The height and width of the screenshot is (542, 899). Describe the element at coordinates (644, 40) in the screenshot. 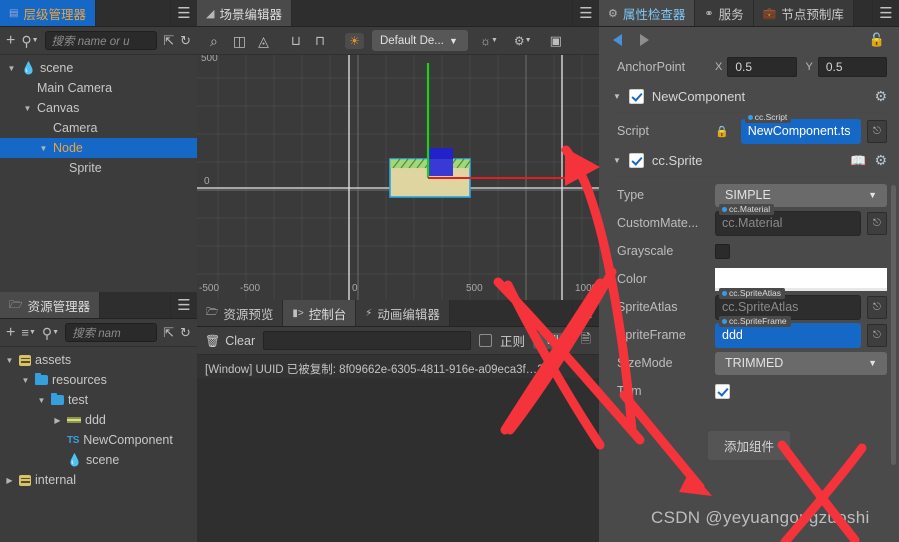

I see `triangle-right-icon` at that location.